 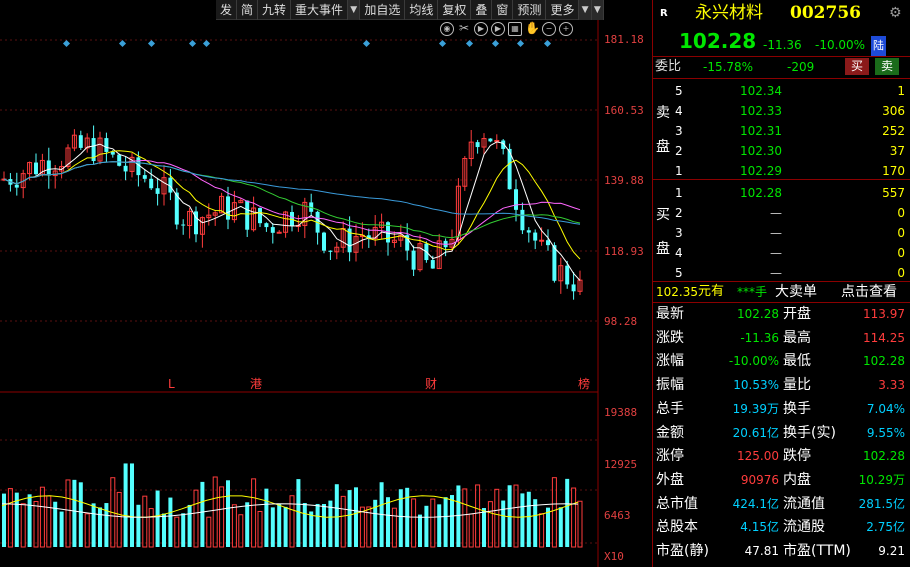 I want to click on big-trade-price: 102.35, so click(x=677, y=292).